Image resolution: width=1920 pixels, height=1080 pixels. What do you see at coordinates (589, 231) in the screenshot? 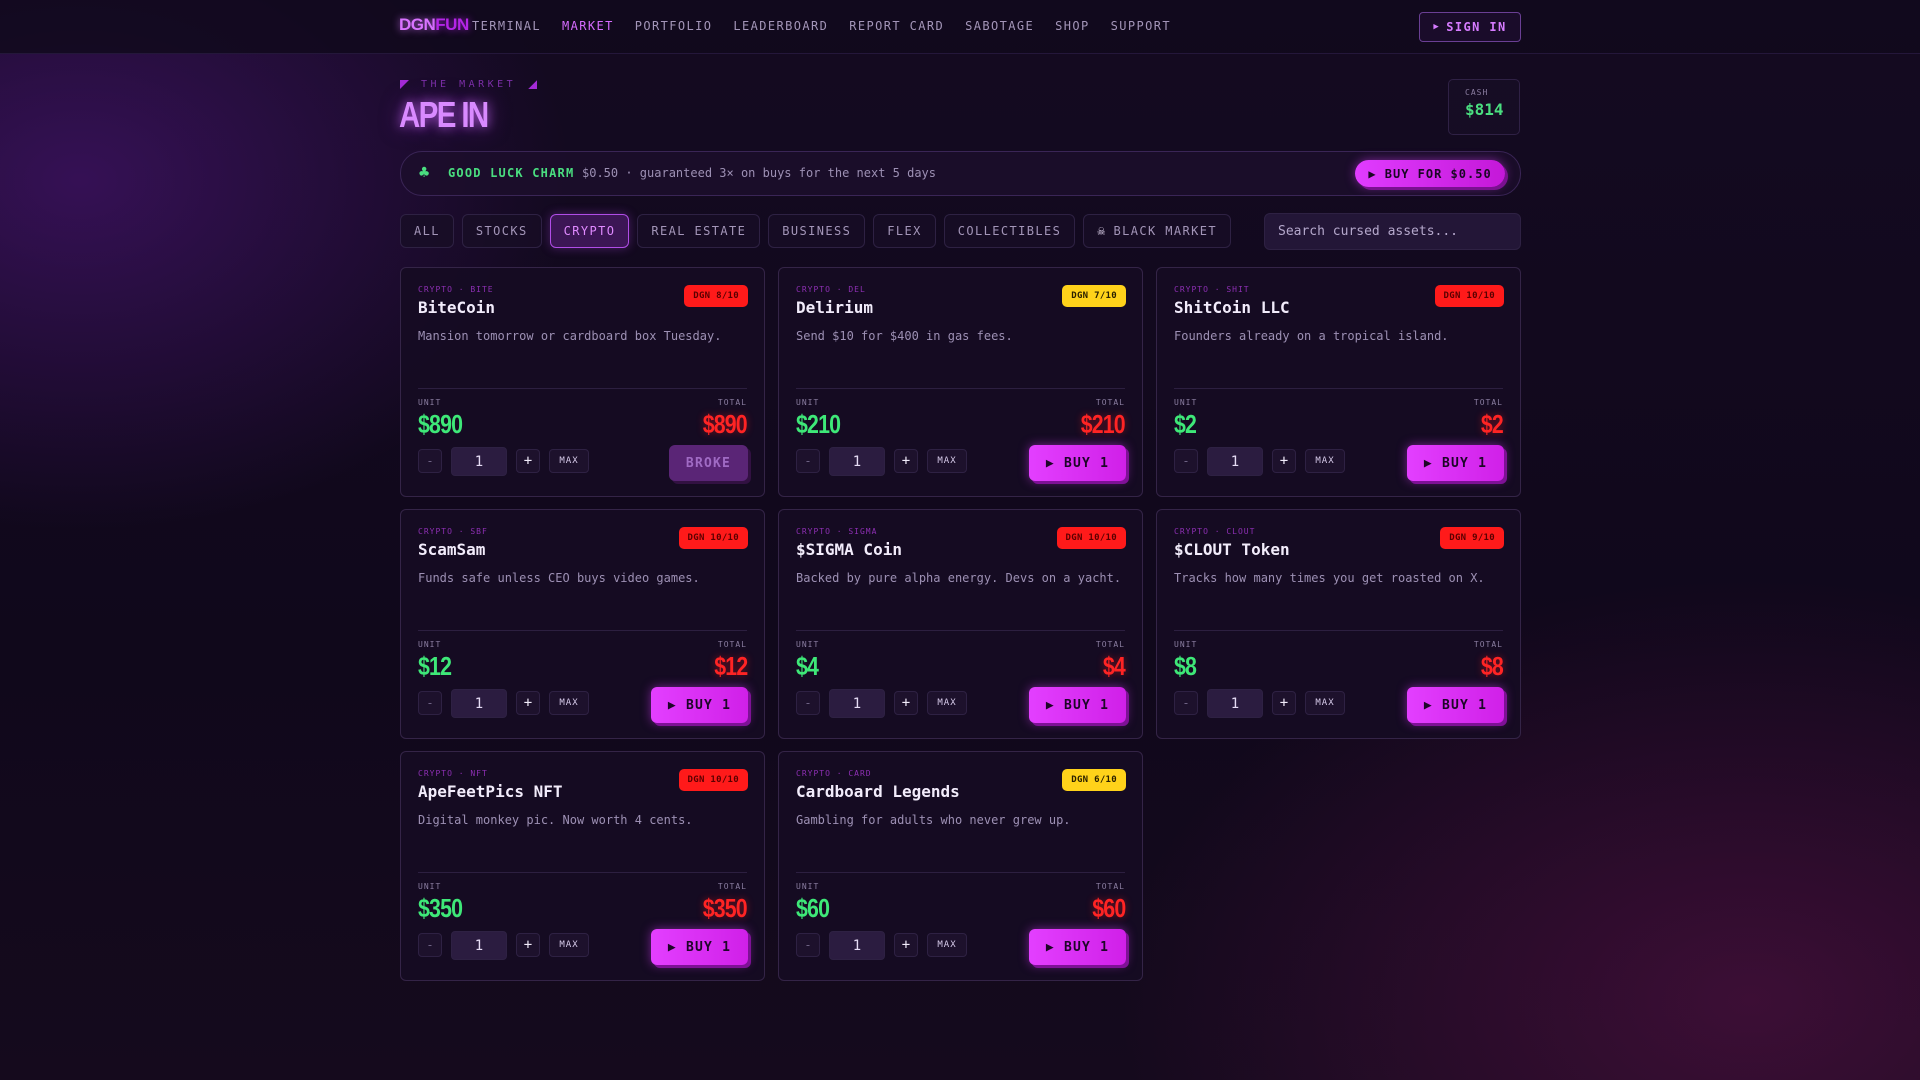
I see `filter-crypto: CRYPTO` at bounding box center [589, 231].